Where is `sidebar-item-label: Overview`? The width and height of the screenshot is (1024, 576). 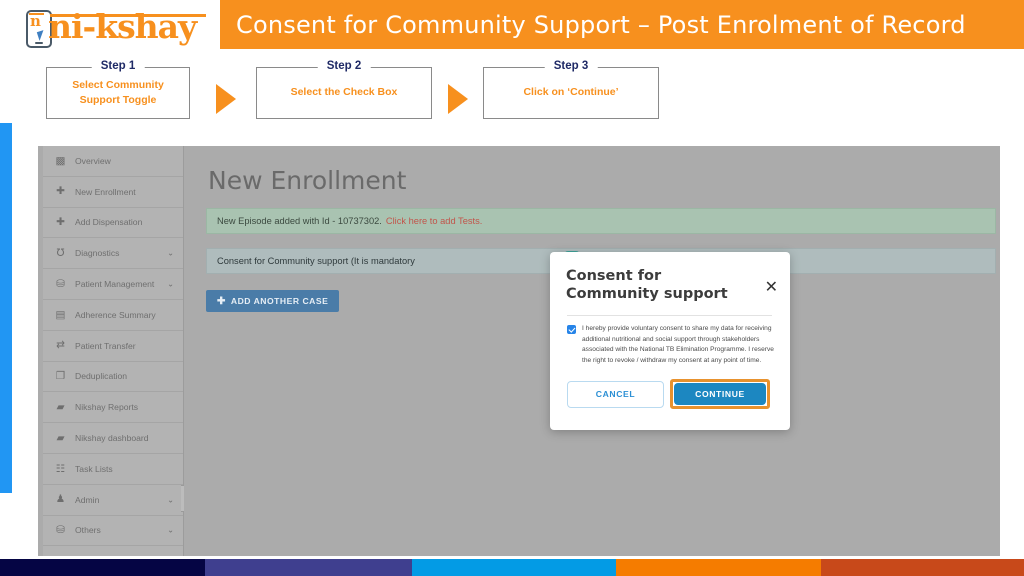 sidebar-item-label: Overview is located at coordinates (93, 160).